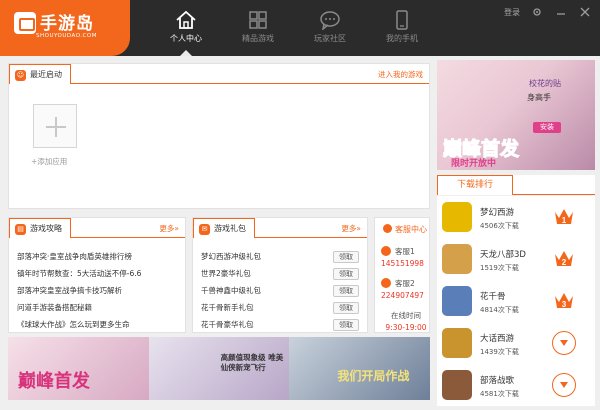  What do you see at coordinates (406, 251) in the screenshot?
I see `qq-icon: 客服1` at bounding box center [406, 251].